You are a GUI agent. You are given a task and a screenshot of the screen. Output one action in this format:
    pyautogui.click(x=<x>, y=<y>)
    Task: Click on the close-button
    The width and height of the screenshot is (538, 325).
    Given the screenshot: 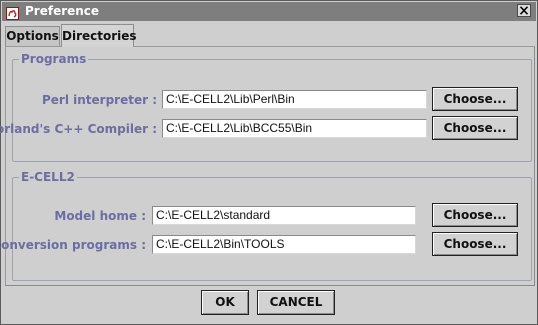 What is the action you would take?
    pyautogui.click(x=524, y=10)
    